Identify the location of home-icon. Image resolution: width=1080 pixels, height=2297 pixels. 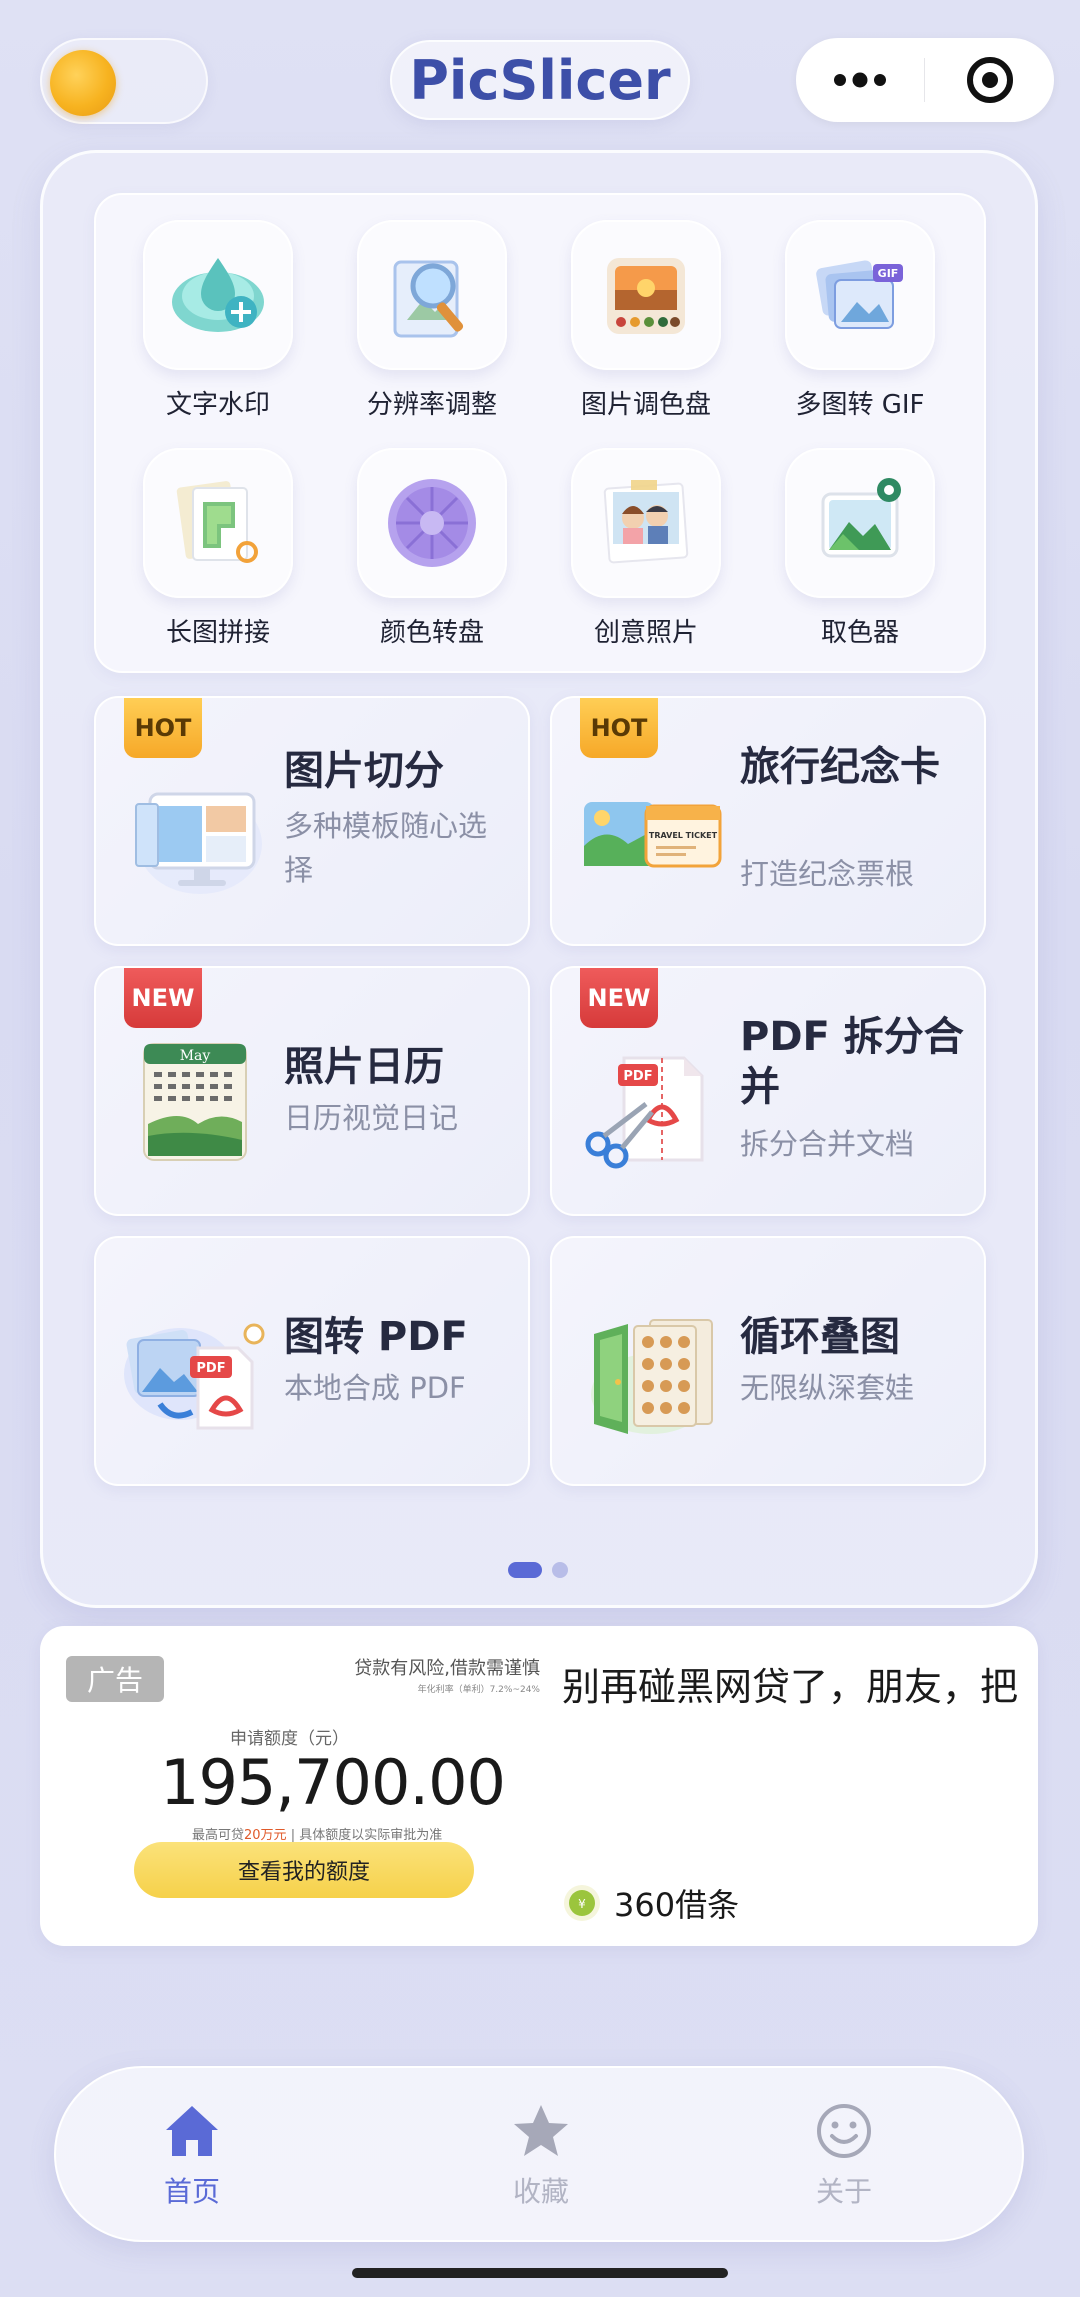
(192, 2131).